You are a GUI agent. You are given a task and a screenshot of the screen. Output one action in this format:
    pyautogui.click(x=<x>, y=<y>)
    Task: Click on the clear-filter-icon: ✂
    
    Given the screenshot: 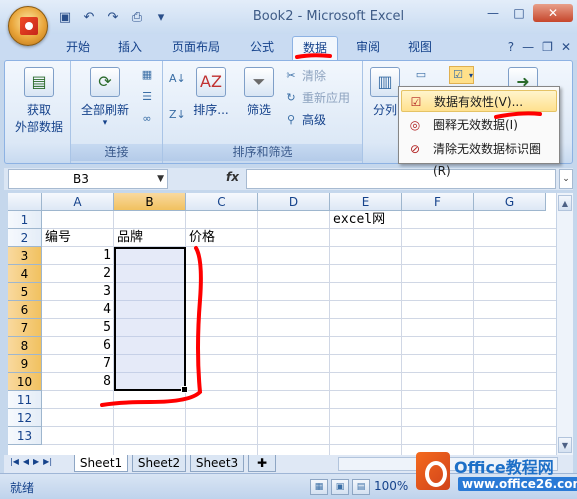 What is the action you would take?
    pyautogui.click(x=291, y=75)
    